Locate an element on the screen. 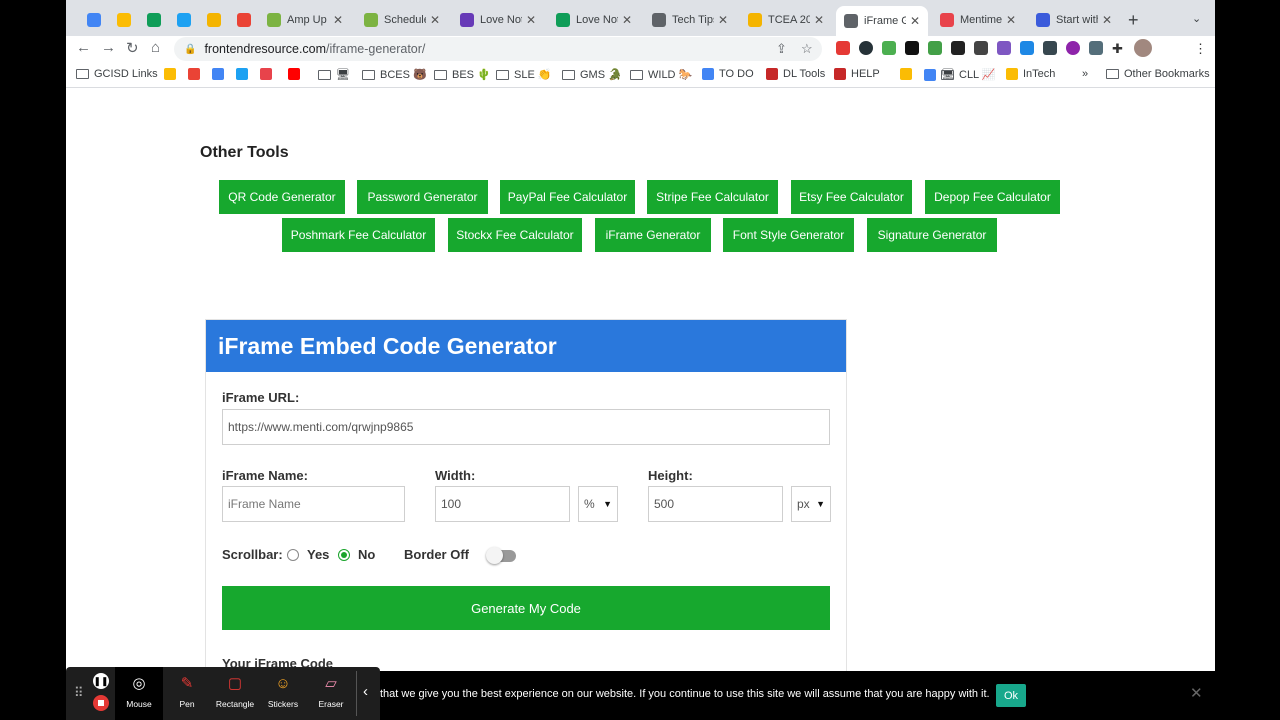 This screenshot has width=1280, height=720. url-input: https://www.menti.com/qrwjnp9865 is located at coordinates (526, 427).